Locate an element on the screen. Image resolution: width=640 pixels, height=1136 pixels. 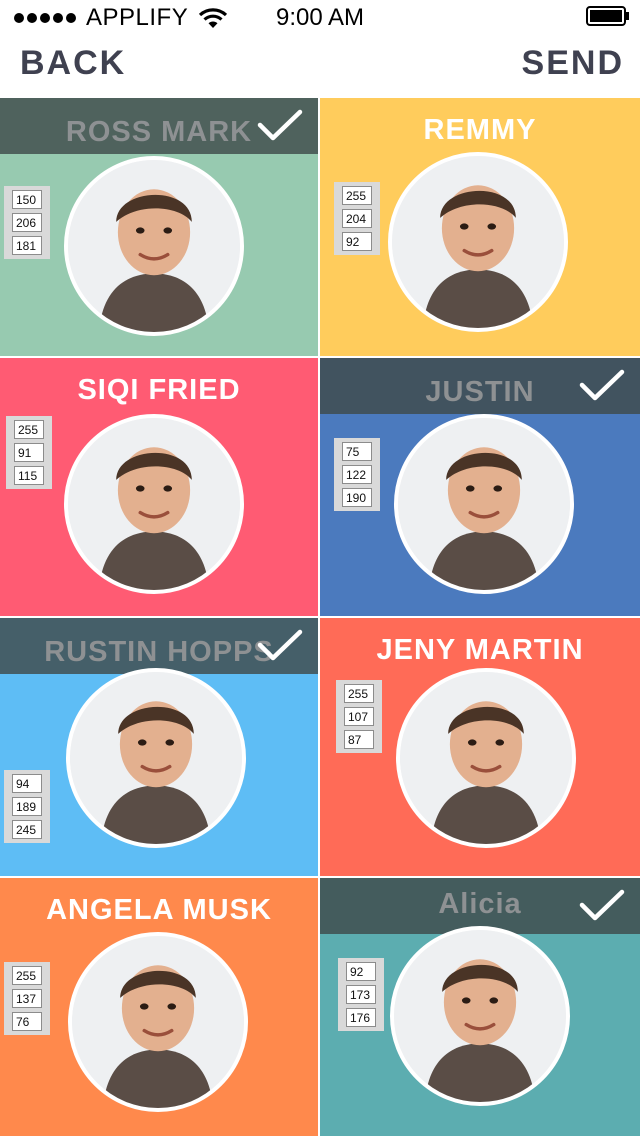
signal-strength-icon is located at coordinates (45, 18).